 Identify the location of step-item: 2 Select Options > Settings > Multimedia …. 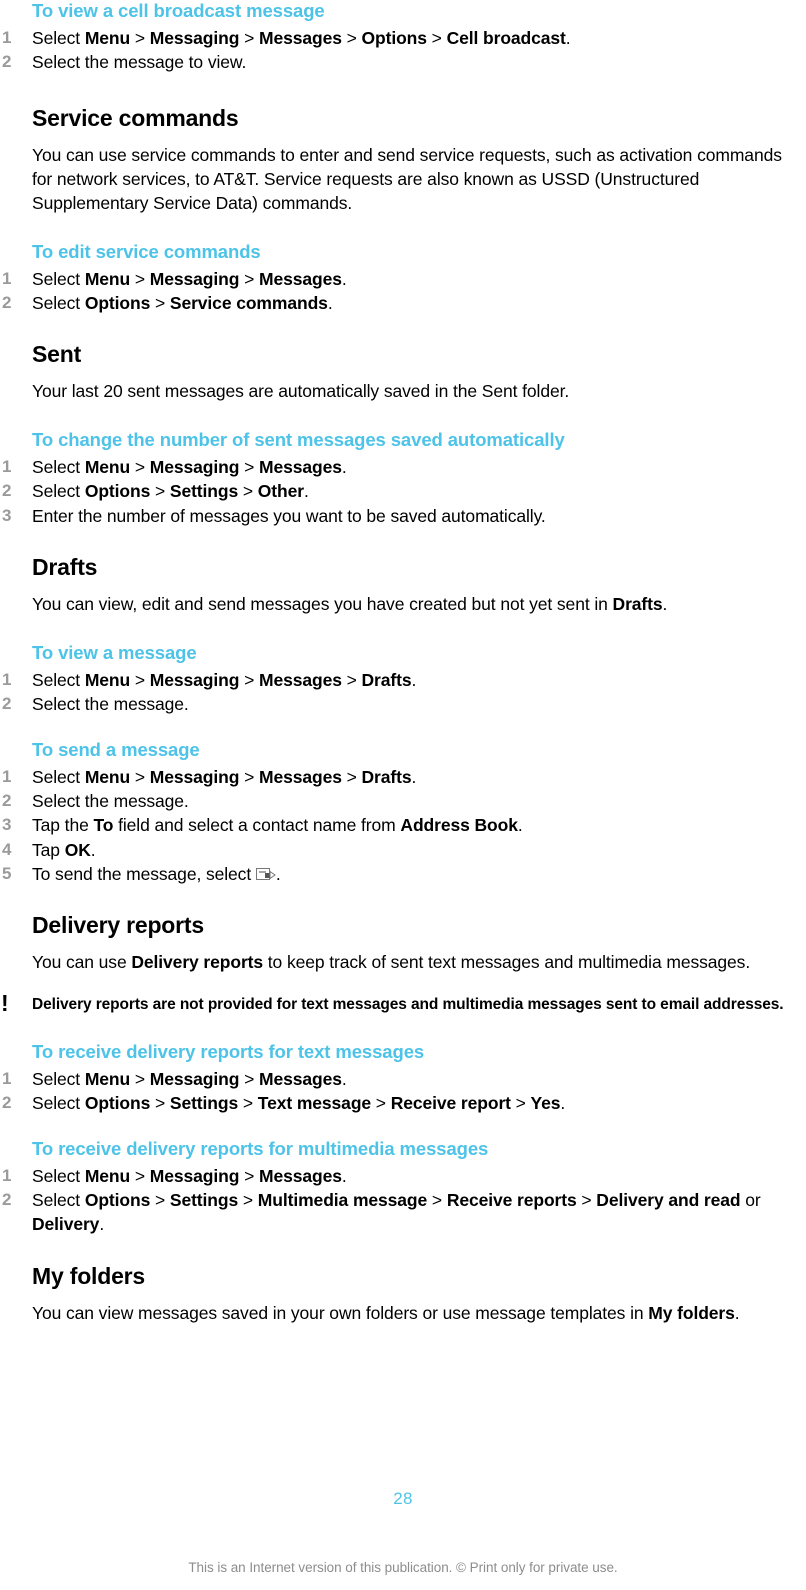
(403, 1212).